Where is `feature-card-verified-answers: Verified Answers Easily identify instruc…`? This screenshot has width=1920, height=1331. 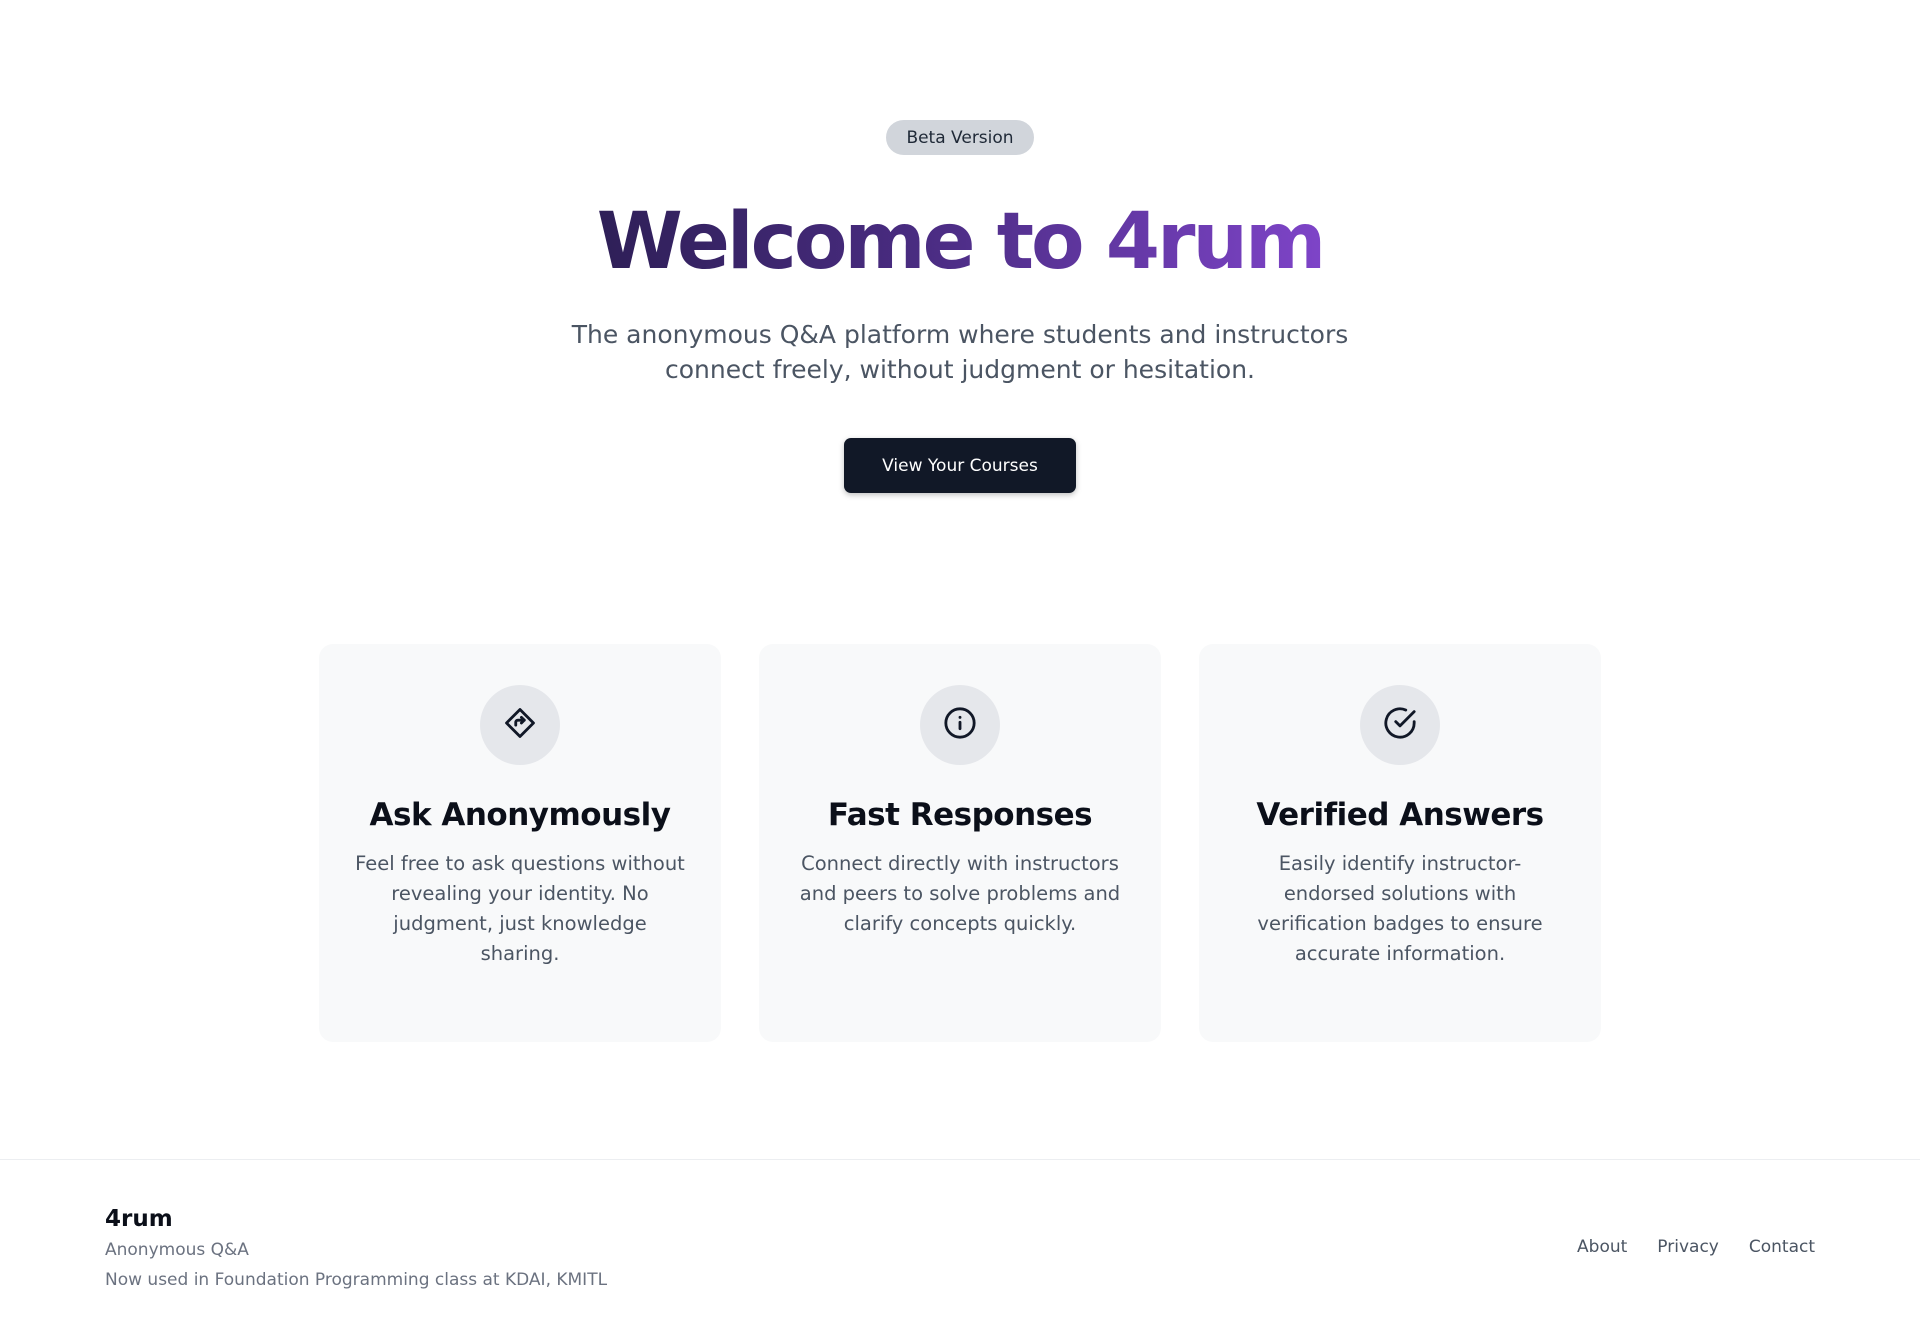 feature-card-verified-answers: Verified Answers Easily identify instruc… is located at coordinates (1400, 843).